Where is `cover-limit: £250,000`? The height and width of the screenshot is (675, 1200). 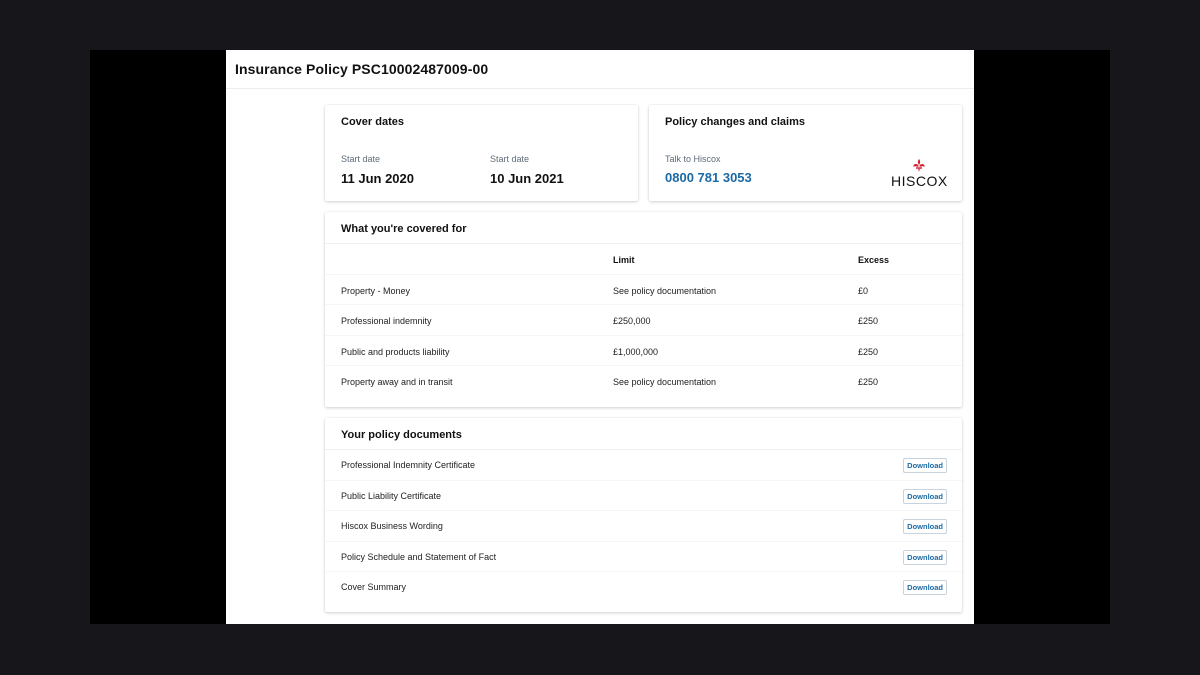 cover-limit: £250,000 is located at coordinates (632, 321).